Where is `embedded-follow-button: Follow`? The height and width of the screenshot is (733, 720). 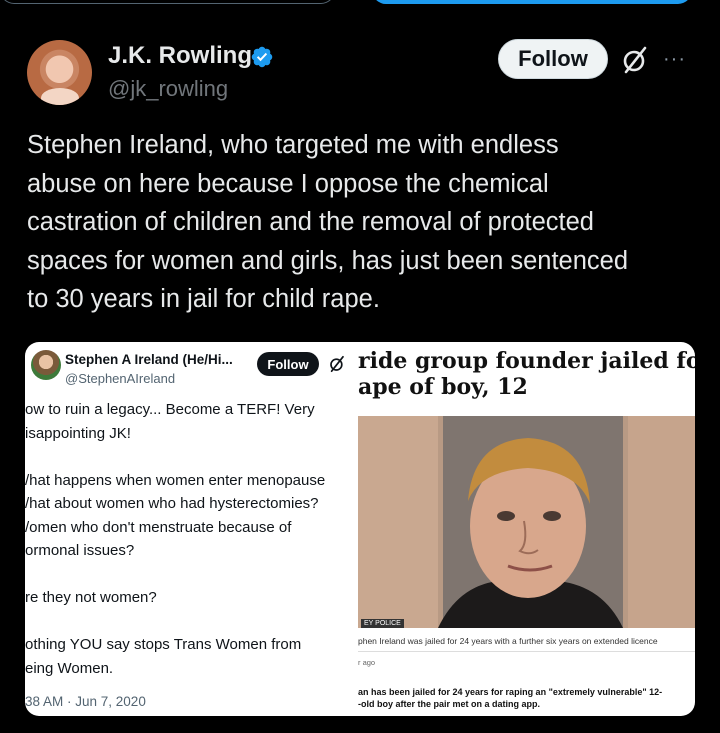 embedded-follow-button: Follow is located at coordinates (288, 364).